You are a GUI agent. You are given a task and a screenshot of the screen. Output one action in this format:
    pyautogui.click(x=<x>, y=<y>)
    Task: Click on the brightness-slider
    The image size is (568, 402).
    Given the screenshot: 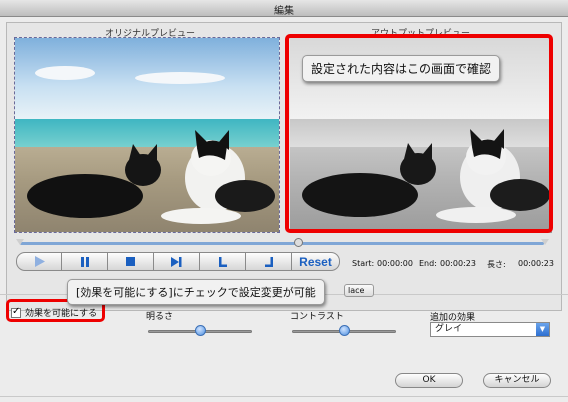 What is the action you would take?
    pyautogui.click(x=200, y=330)
    